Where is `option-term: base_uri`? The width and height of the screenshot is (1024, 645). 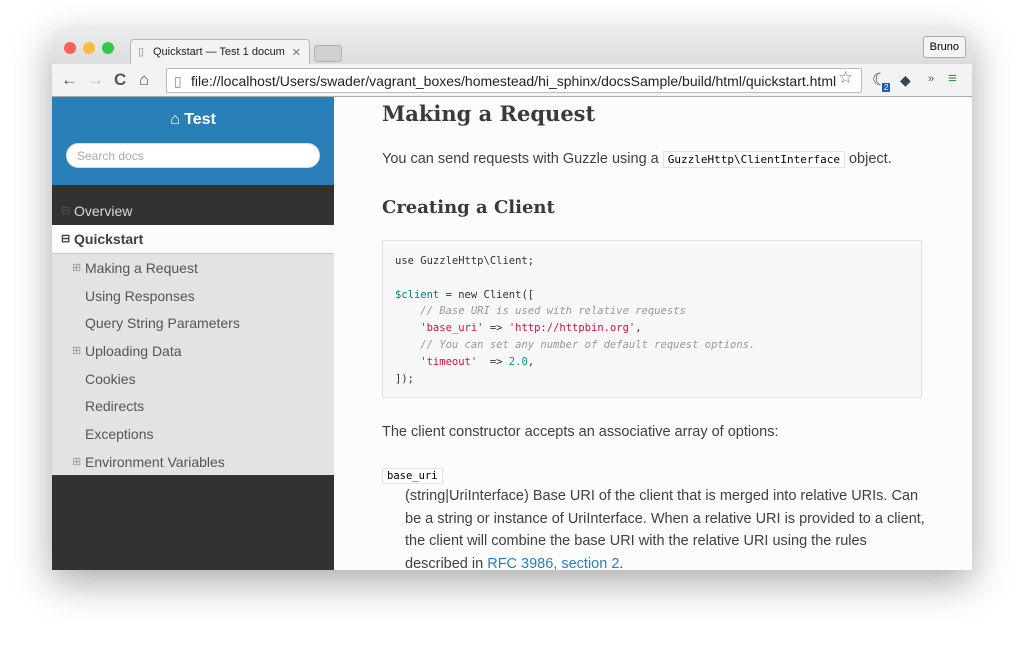 option-term: base_uri is located at coordinates (412, 475).